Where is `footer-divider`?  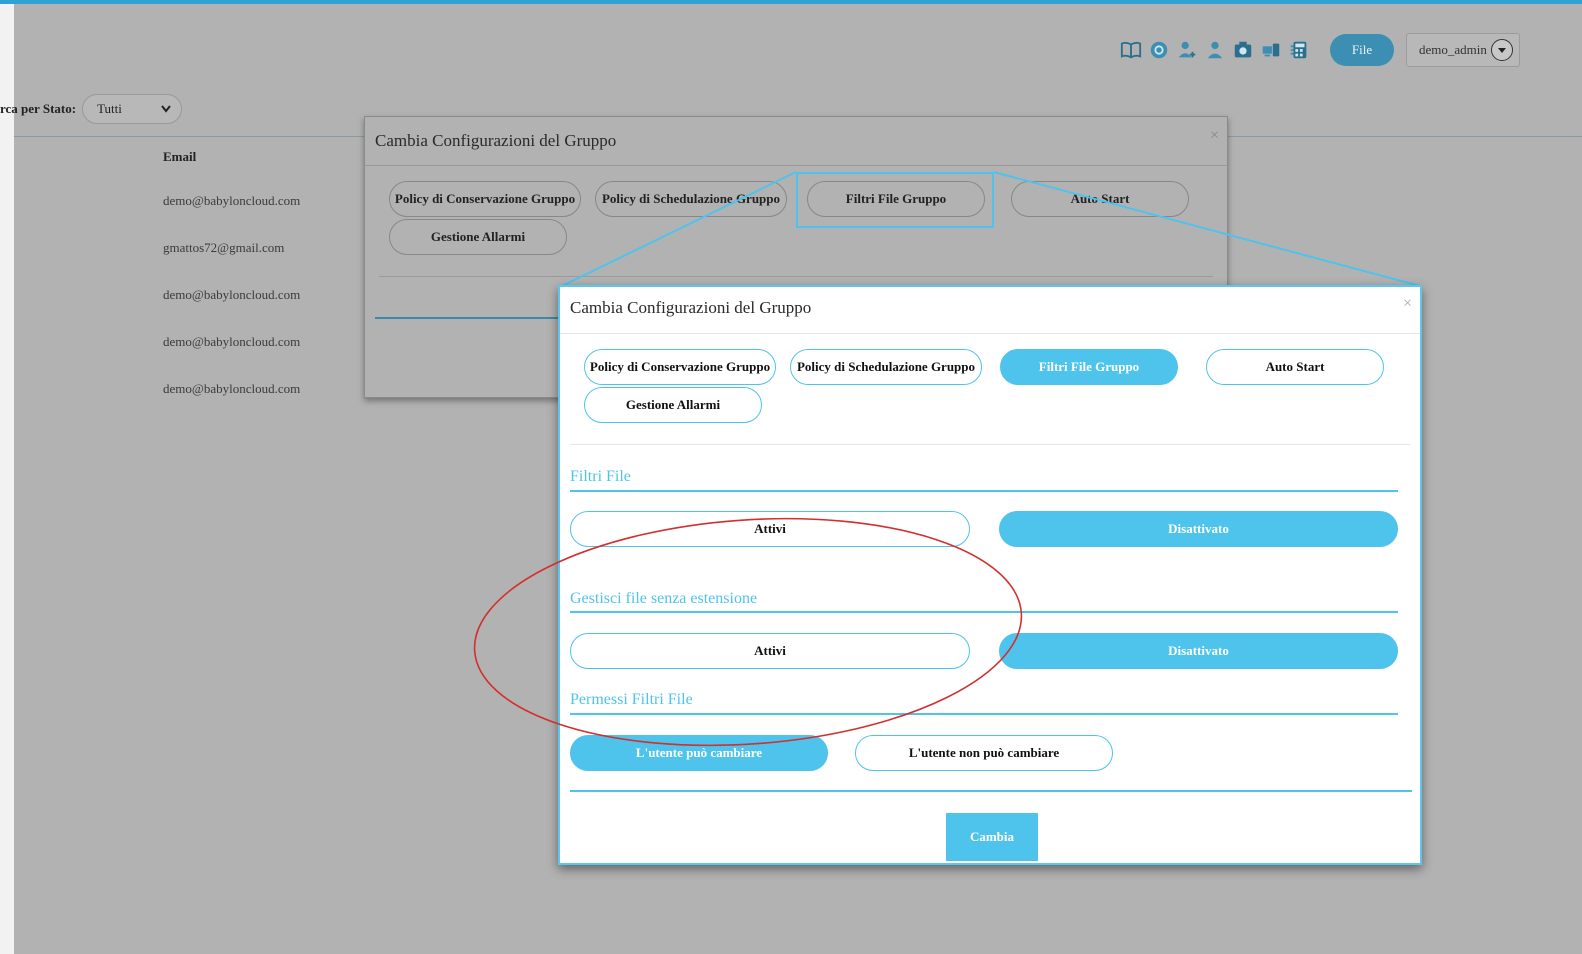
footer-divider is located at coordinates (991, 791).